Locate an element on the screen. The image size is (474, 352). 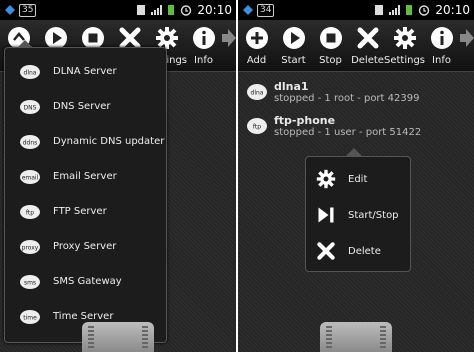
menu-item-label: SMS Gateway is located at coordinates (87, 281).